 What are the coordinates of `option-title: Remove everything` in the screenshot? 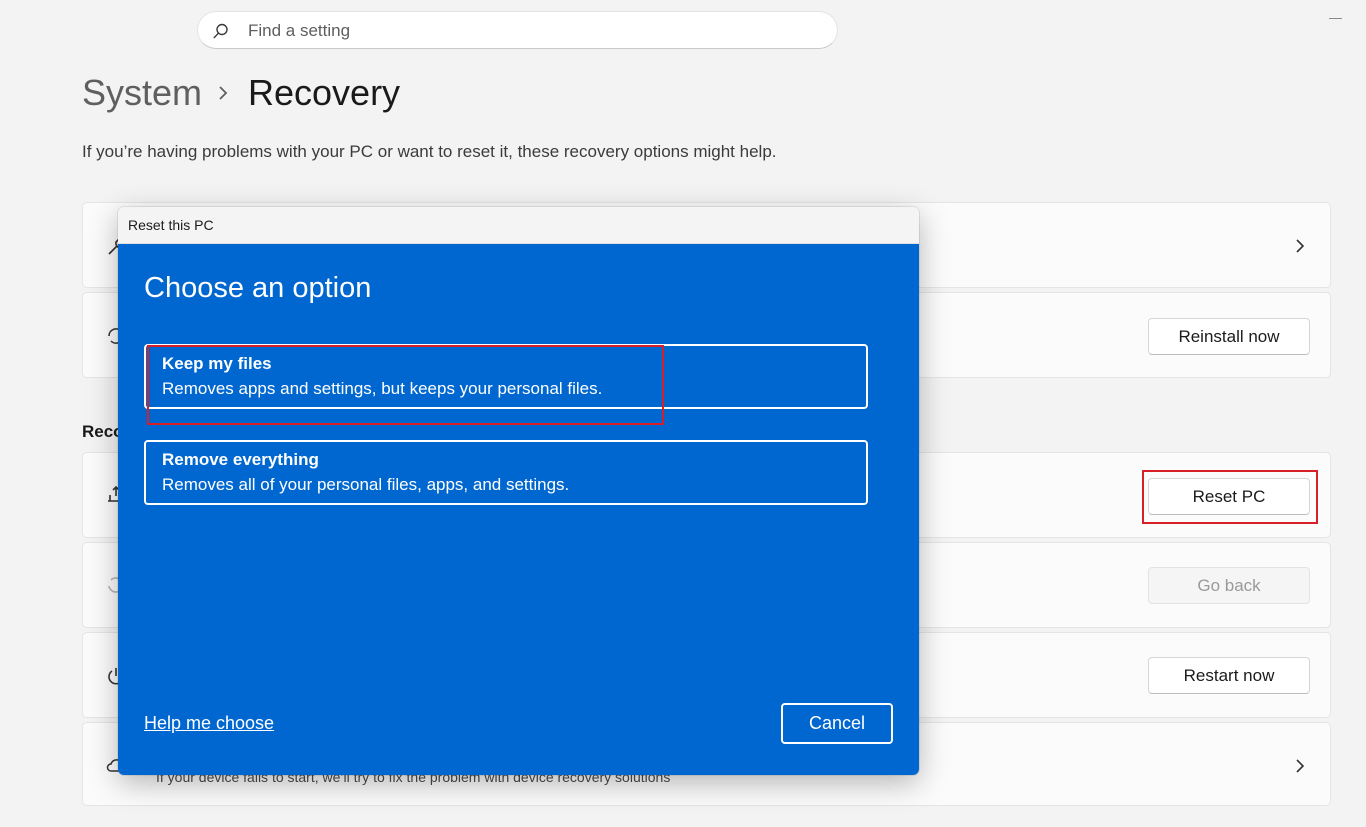 It's located at (240, 459).